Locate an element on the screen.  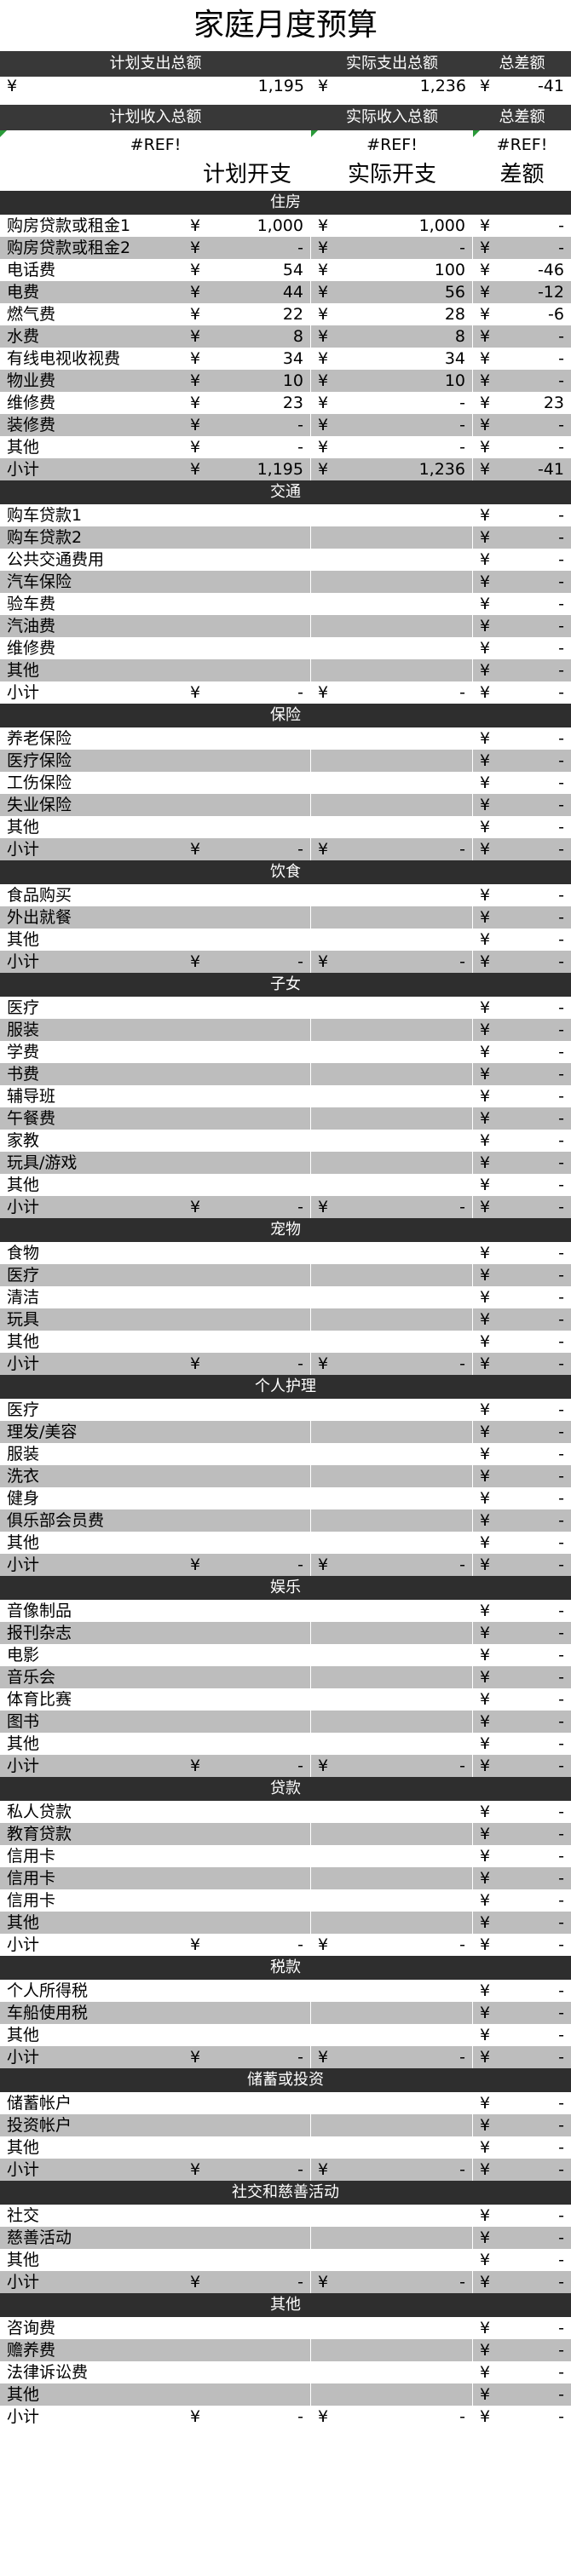
row-label: 购房贷款或租金2 is located at coordinates (91, 248).